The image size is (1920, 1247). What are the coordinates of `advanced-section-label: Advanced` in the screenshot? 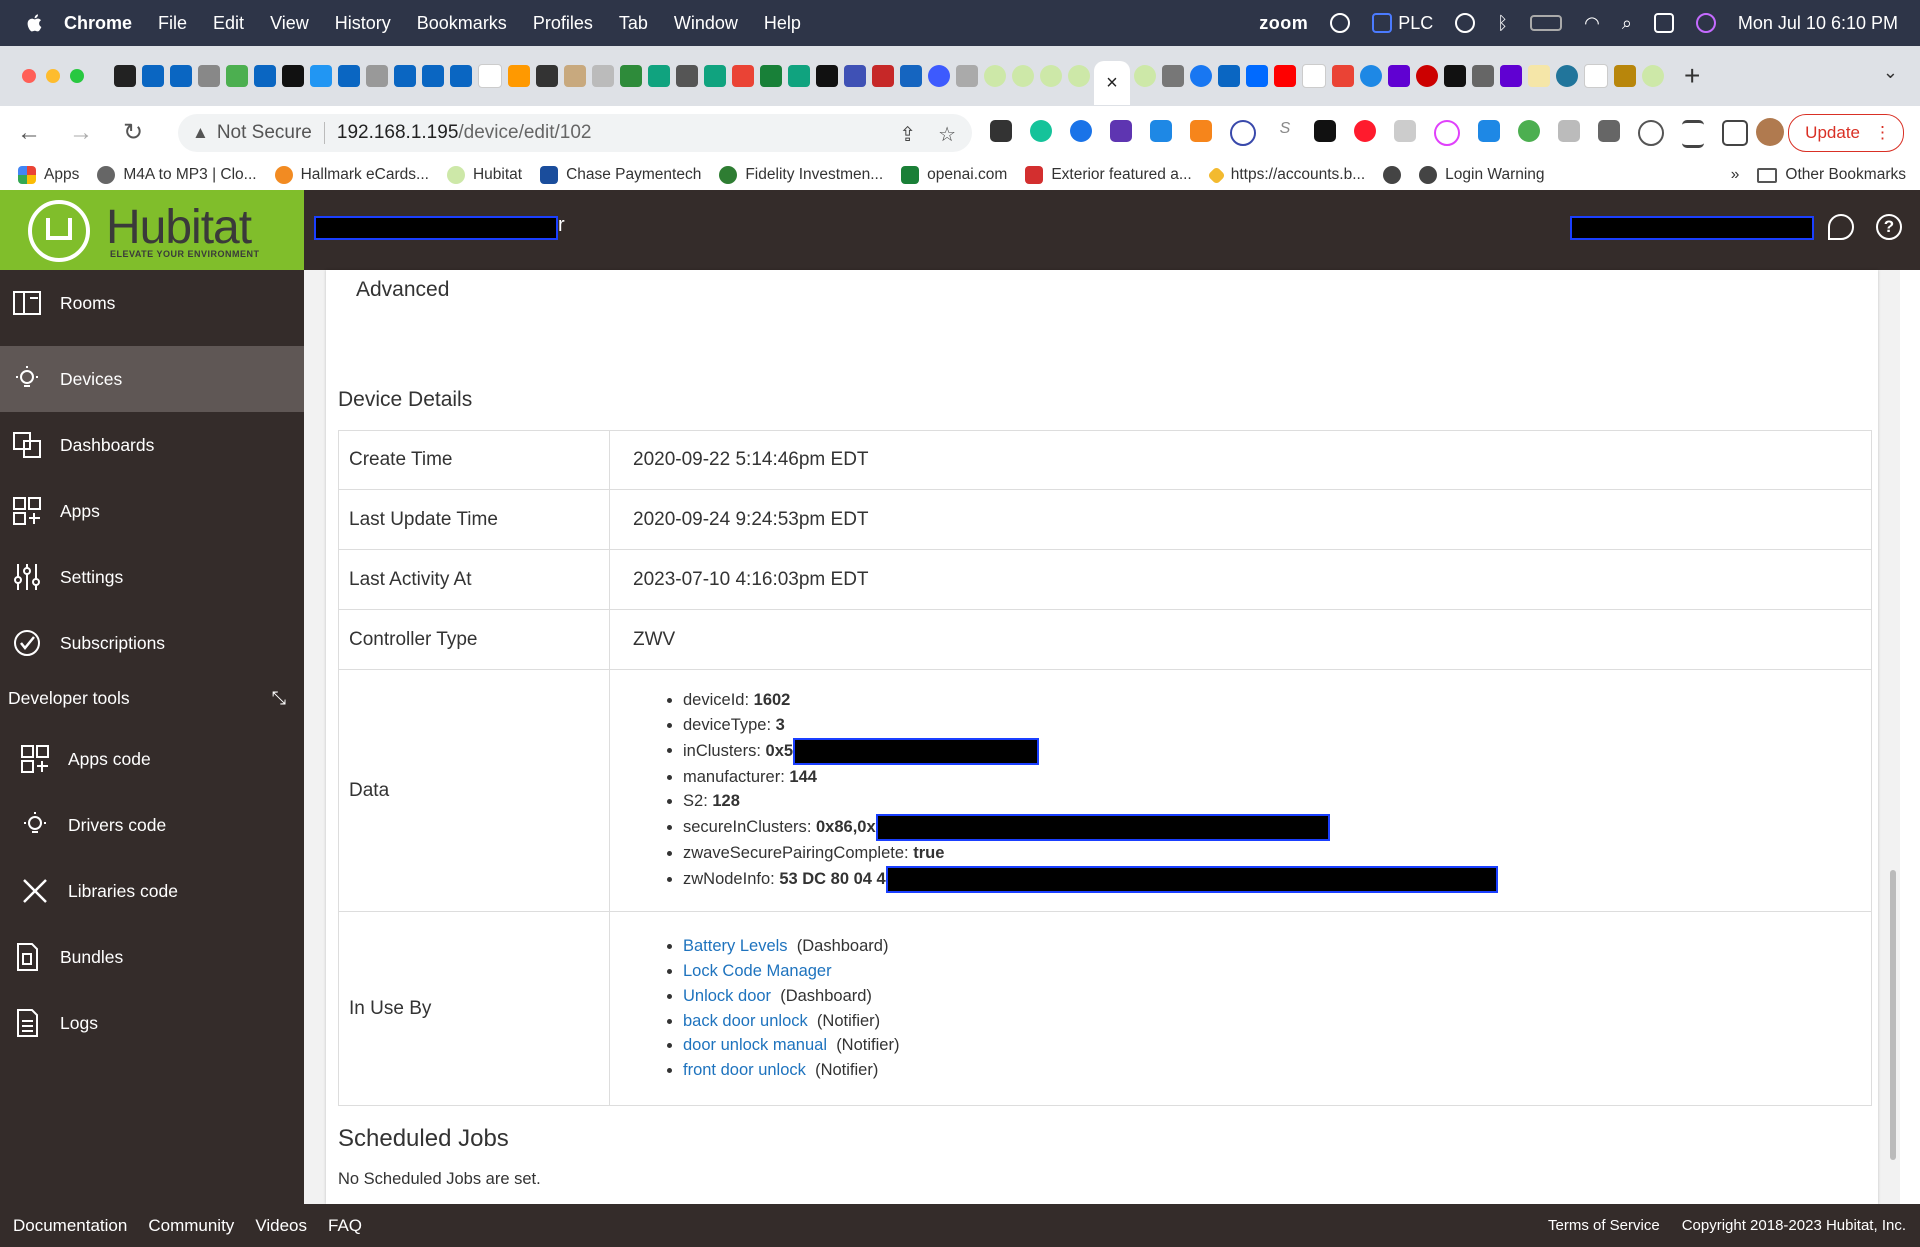 It's located at (402, 290).